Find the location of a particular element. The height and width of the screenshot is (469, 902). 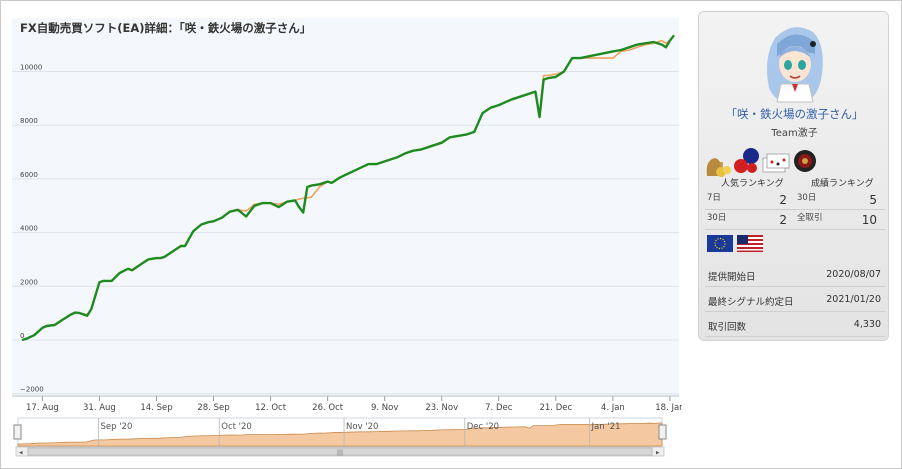

x-tick-label: 17. Aug is located at coordinates (42, 408).